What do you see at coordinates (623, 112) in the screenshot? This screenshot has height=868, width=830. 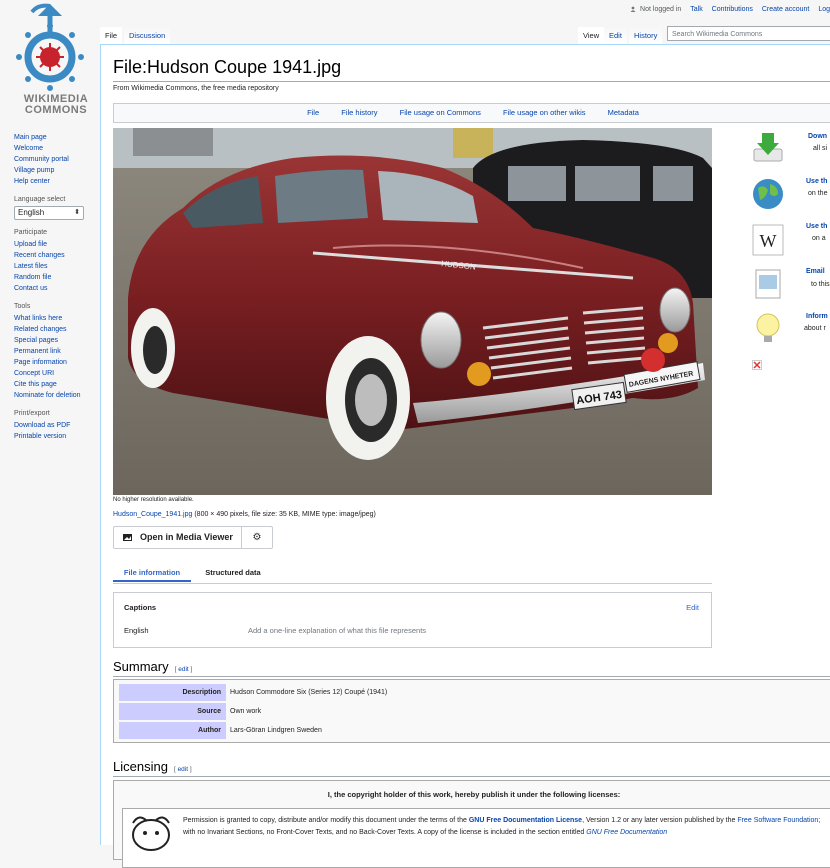 I see `toc-metadata: Metadata` at bounding box center [623, 112].